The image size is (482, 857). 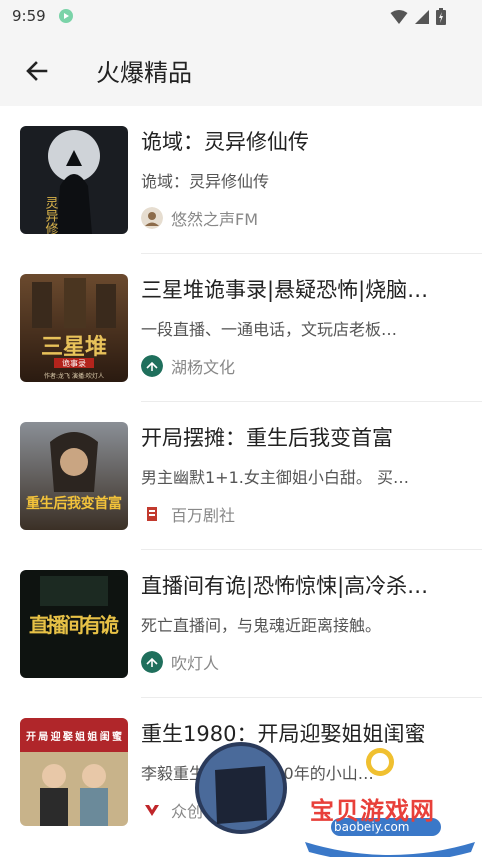 I want to click on cover-image: 重生后我变首富, so click(x=74, y=476).